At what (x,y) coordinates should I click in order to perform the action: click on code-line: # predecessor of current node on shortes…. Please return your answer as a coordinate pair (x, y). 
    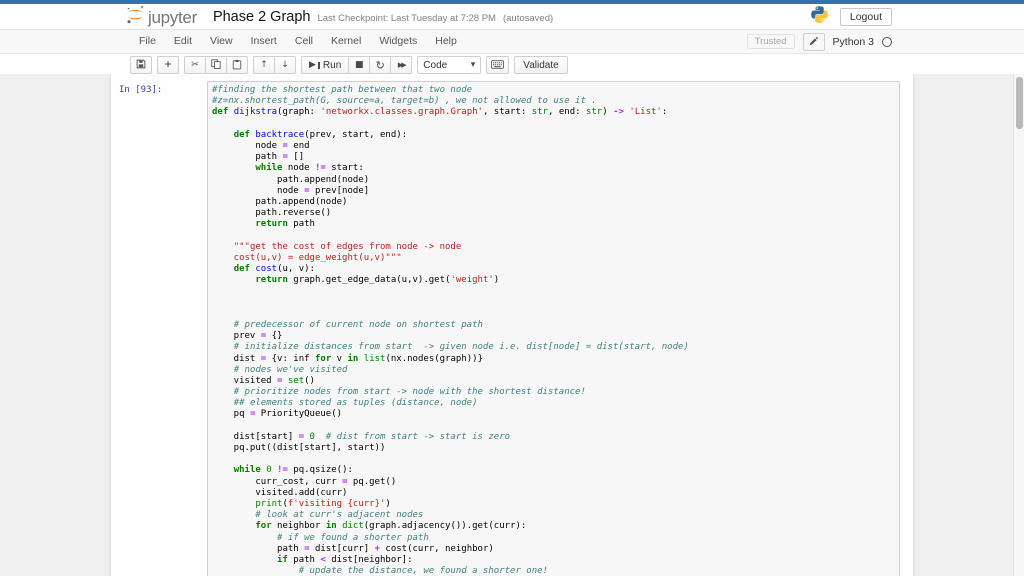
    Looking at the image, I should click on (358, 324).